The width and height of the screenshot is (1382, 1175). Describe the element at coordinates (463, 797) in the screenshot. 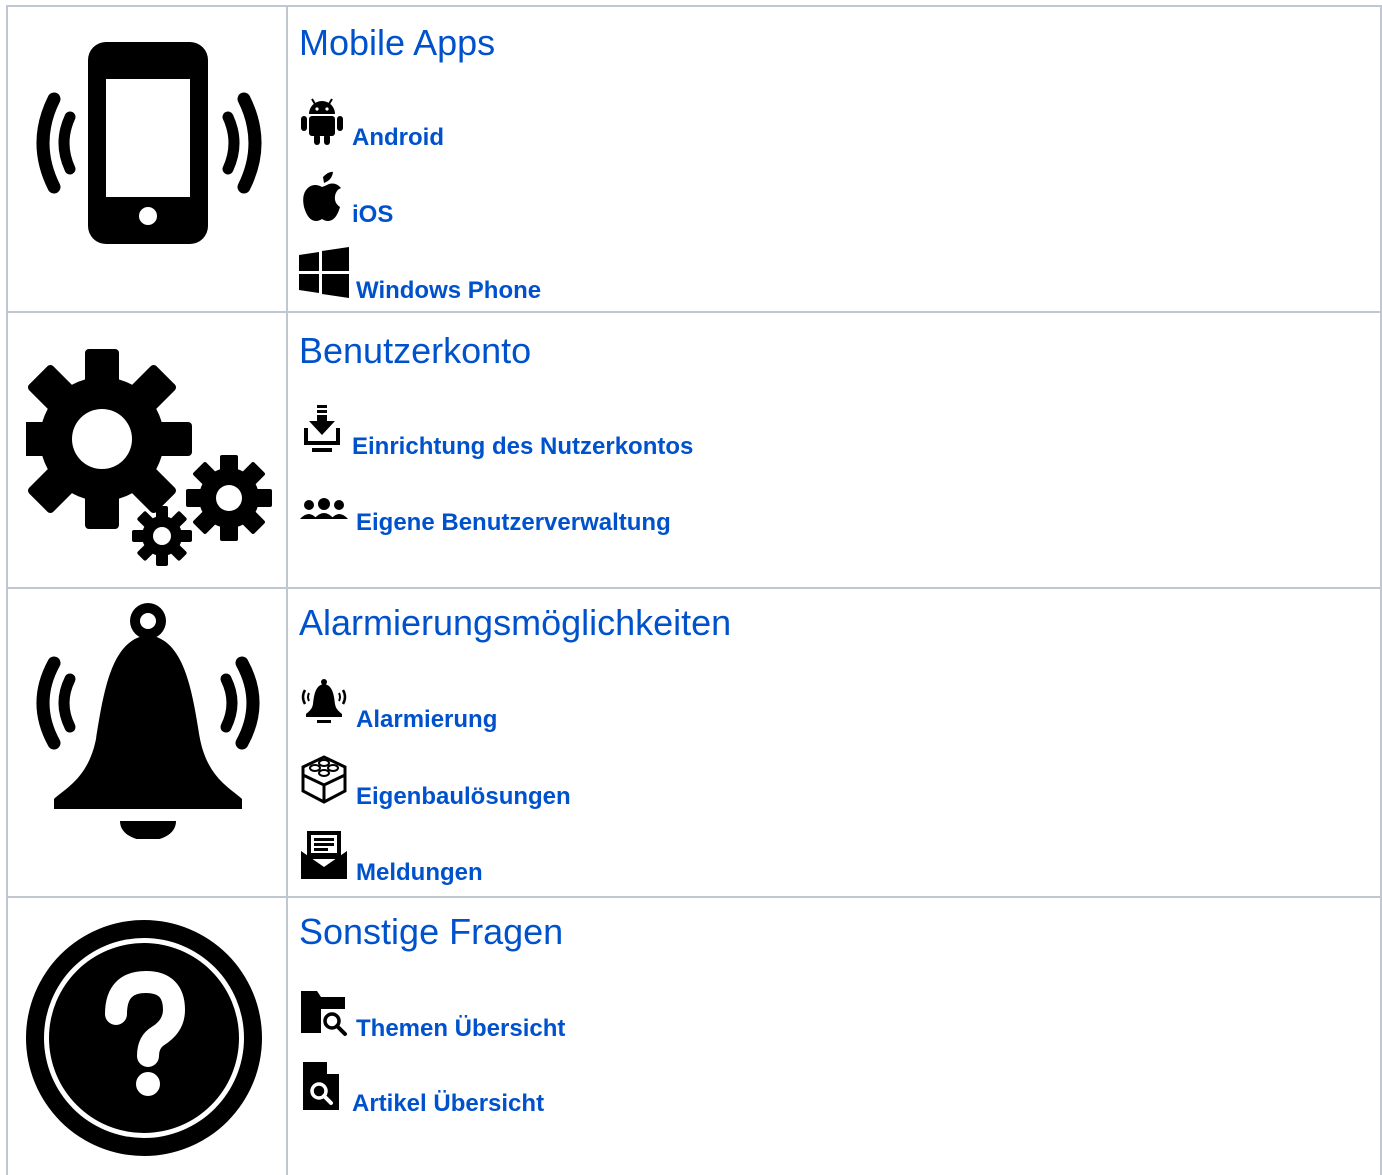

I see `eigenbauloesungen-link: Eigenbaulösungen` at that location.